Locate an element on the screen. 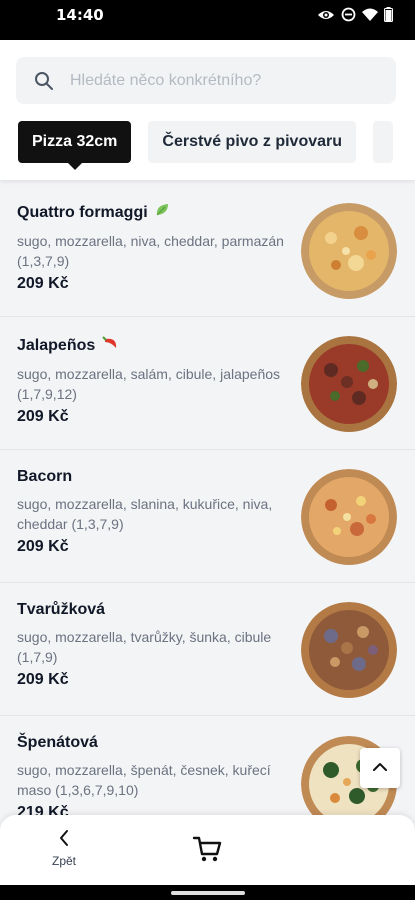 The height and width of the screenshot is (900, 415). category-tabs: Pizza 32cm Čerstvé pivo z pivovaru is located at coordinates (206, 145).